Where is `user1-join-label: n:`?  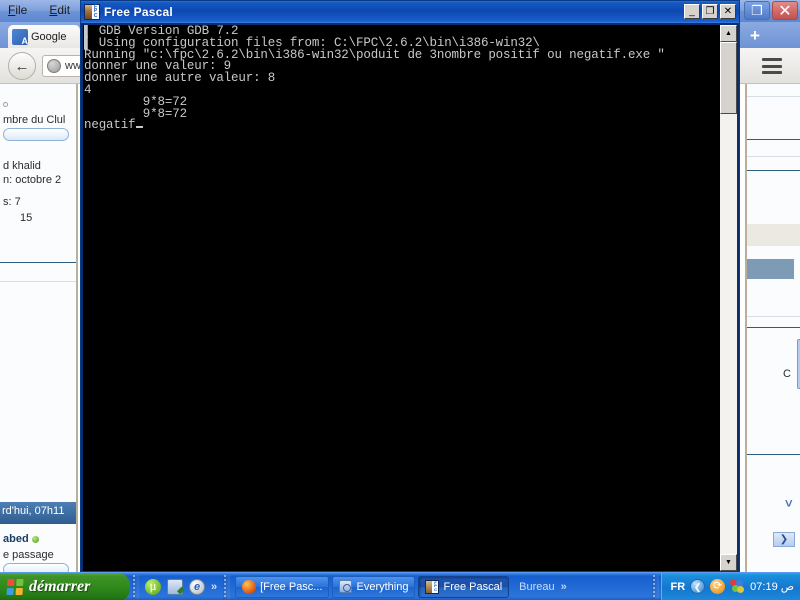 user1-join-label: n: is located at coordinates (8, 180).